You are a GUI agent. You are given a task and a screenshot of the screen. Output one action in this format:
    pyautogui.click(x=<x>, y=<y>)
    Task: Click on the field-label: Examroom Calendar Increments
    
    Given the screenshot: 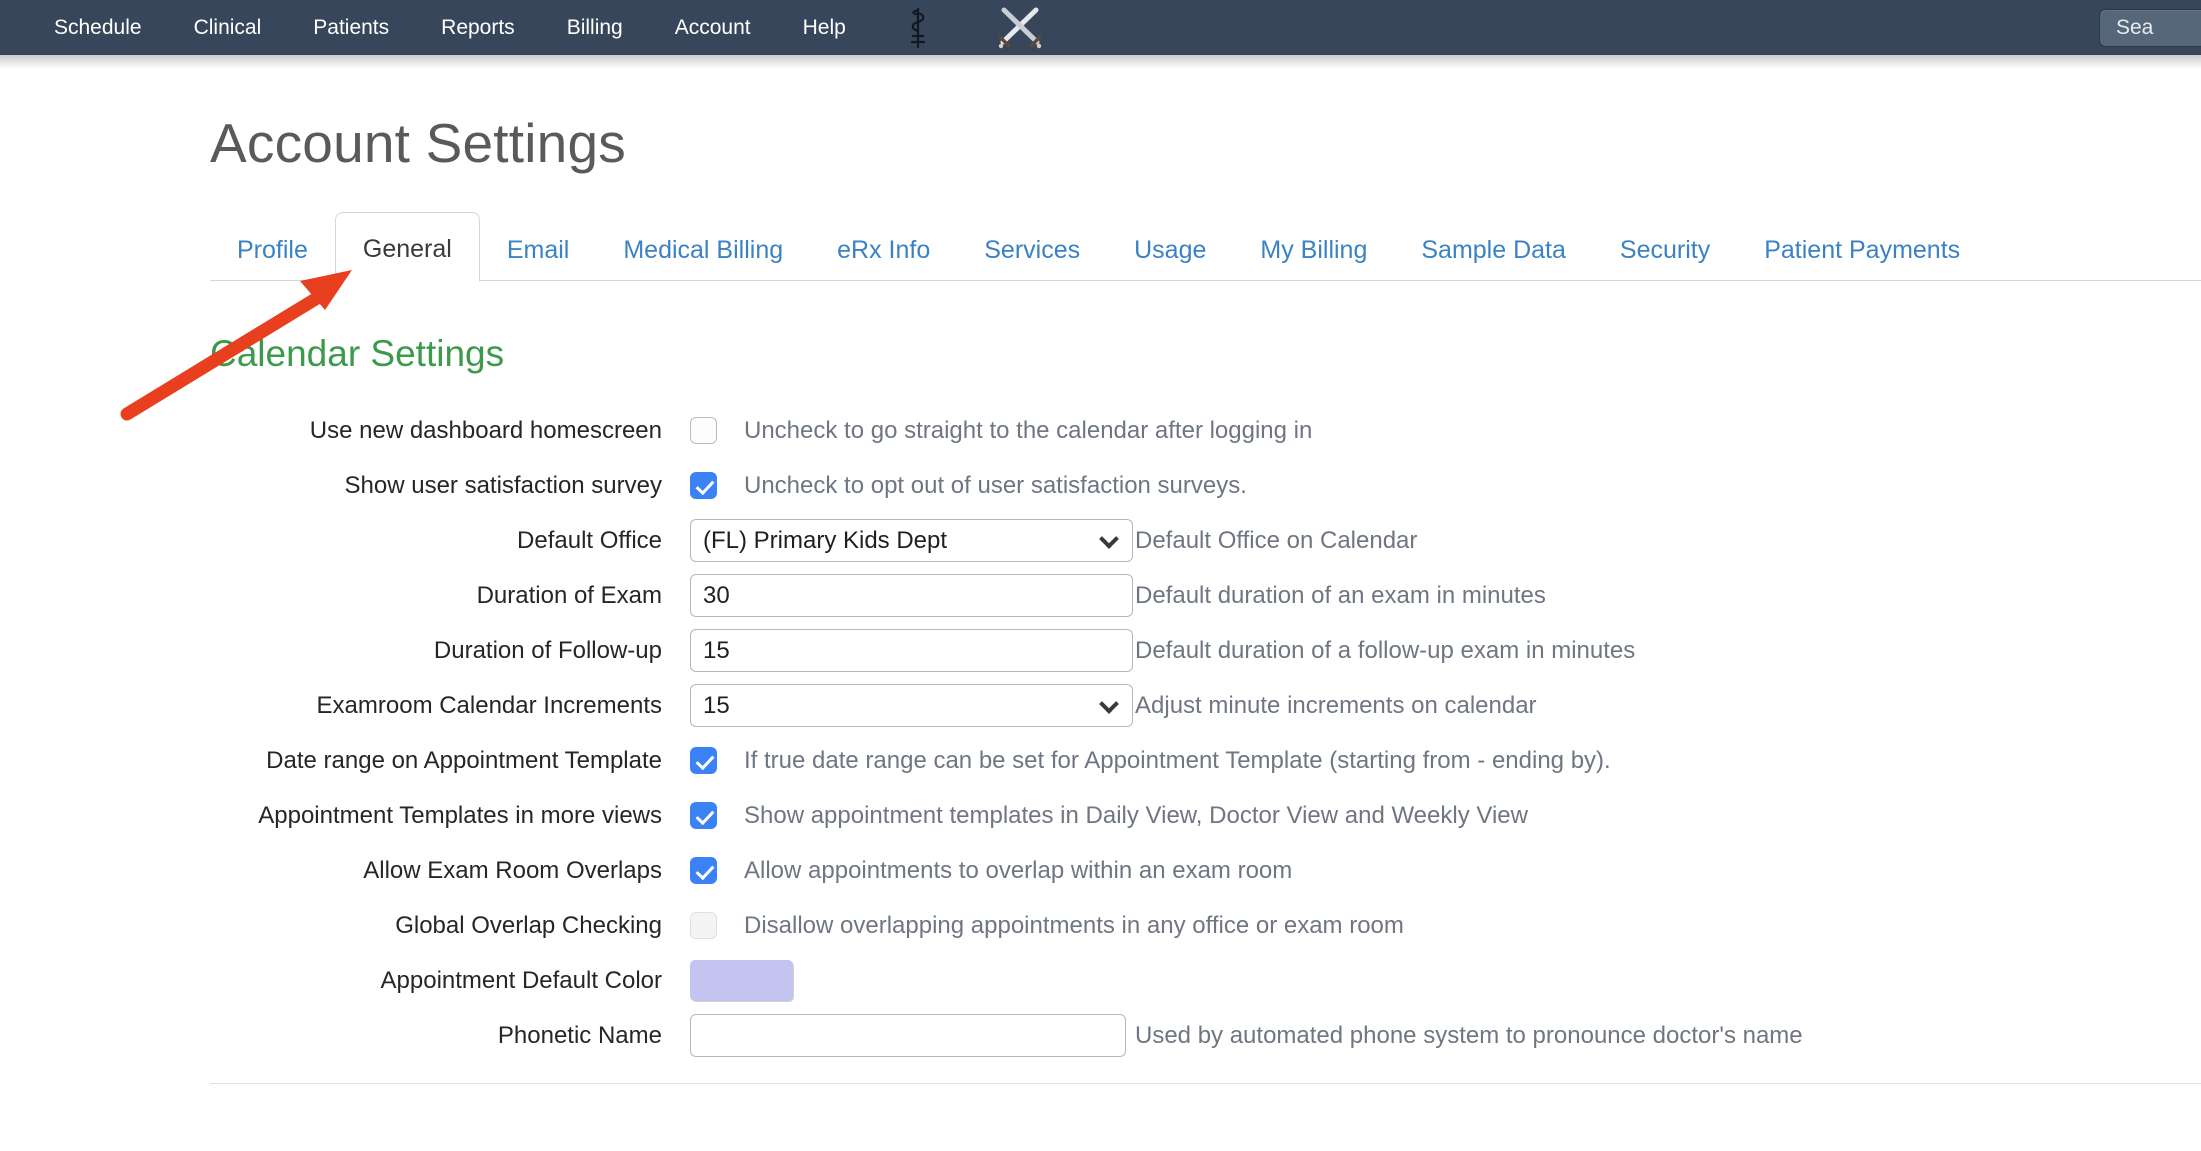 What is the action you would take?
    pyautogui.click(x=489, y=705)
    